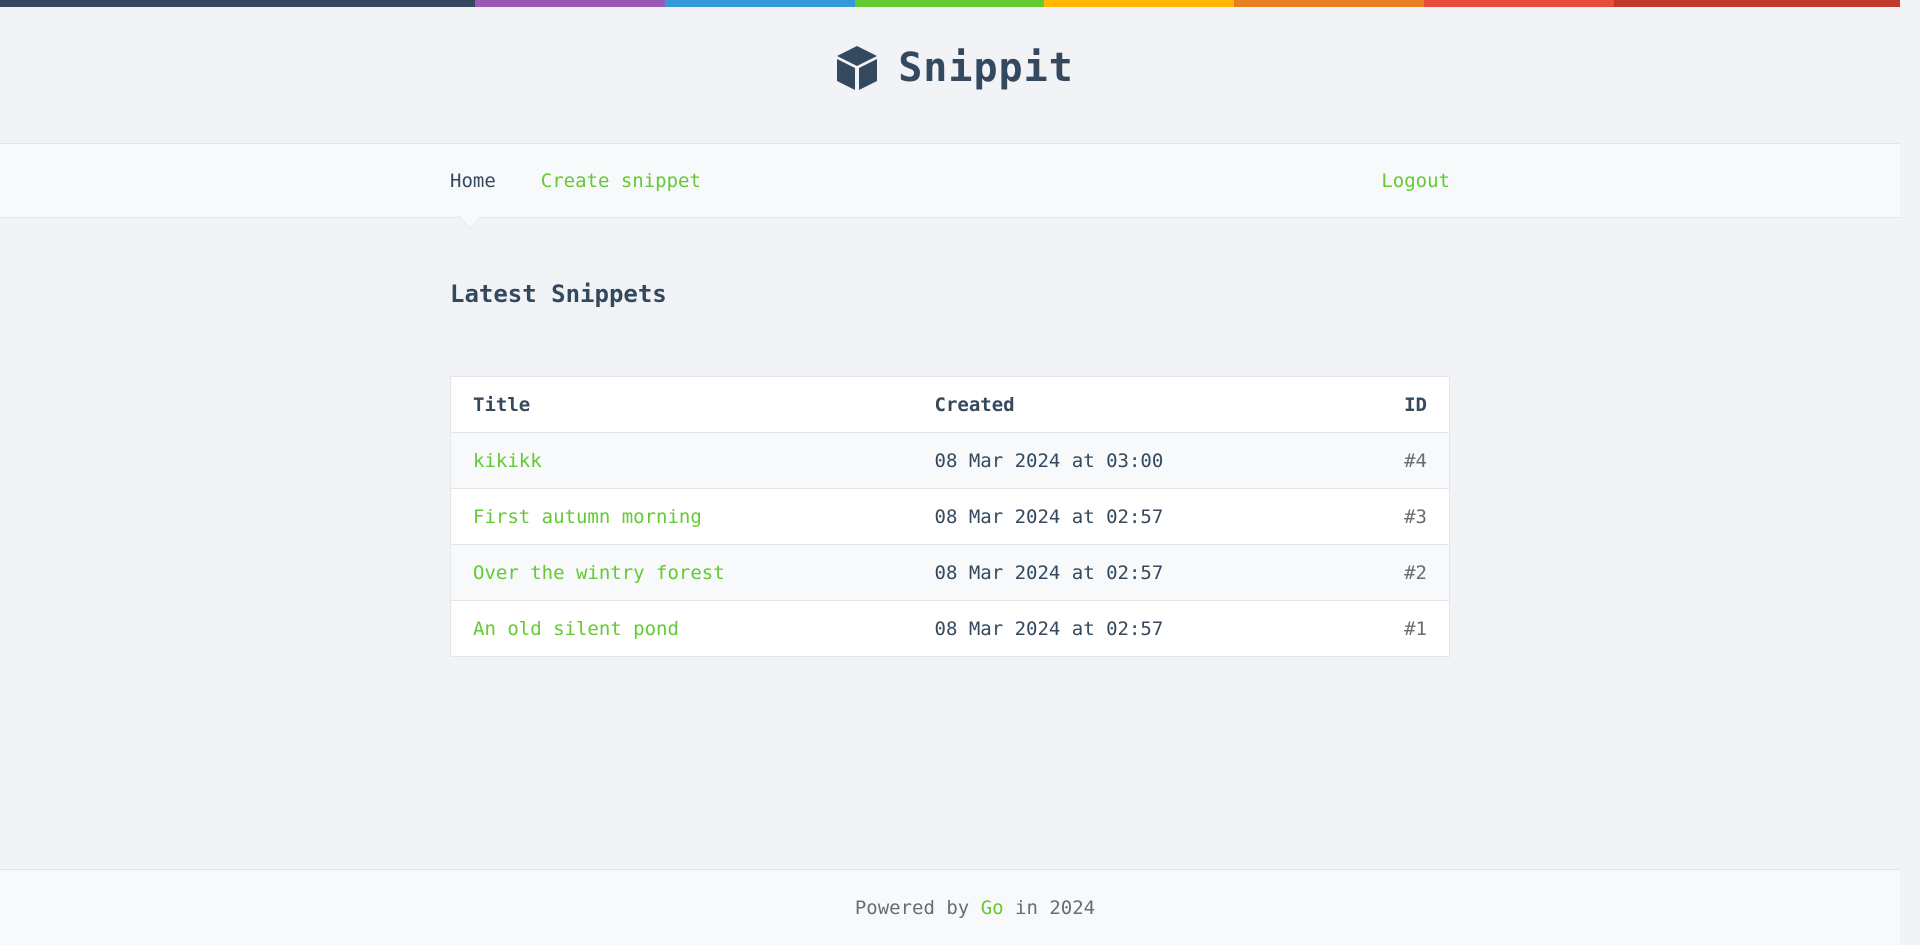 This screenshot has width=1920, height=945. I want to click on nav-logout-link: Logout, so click(1415, 181).